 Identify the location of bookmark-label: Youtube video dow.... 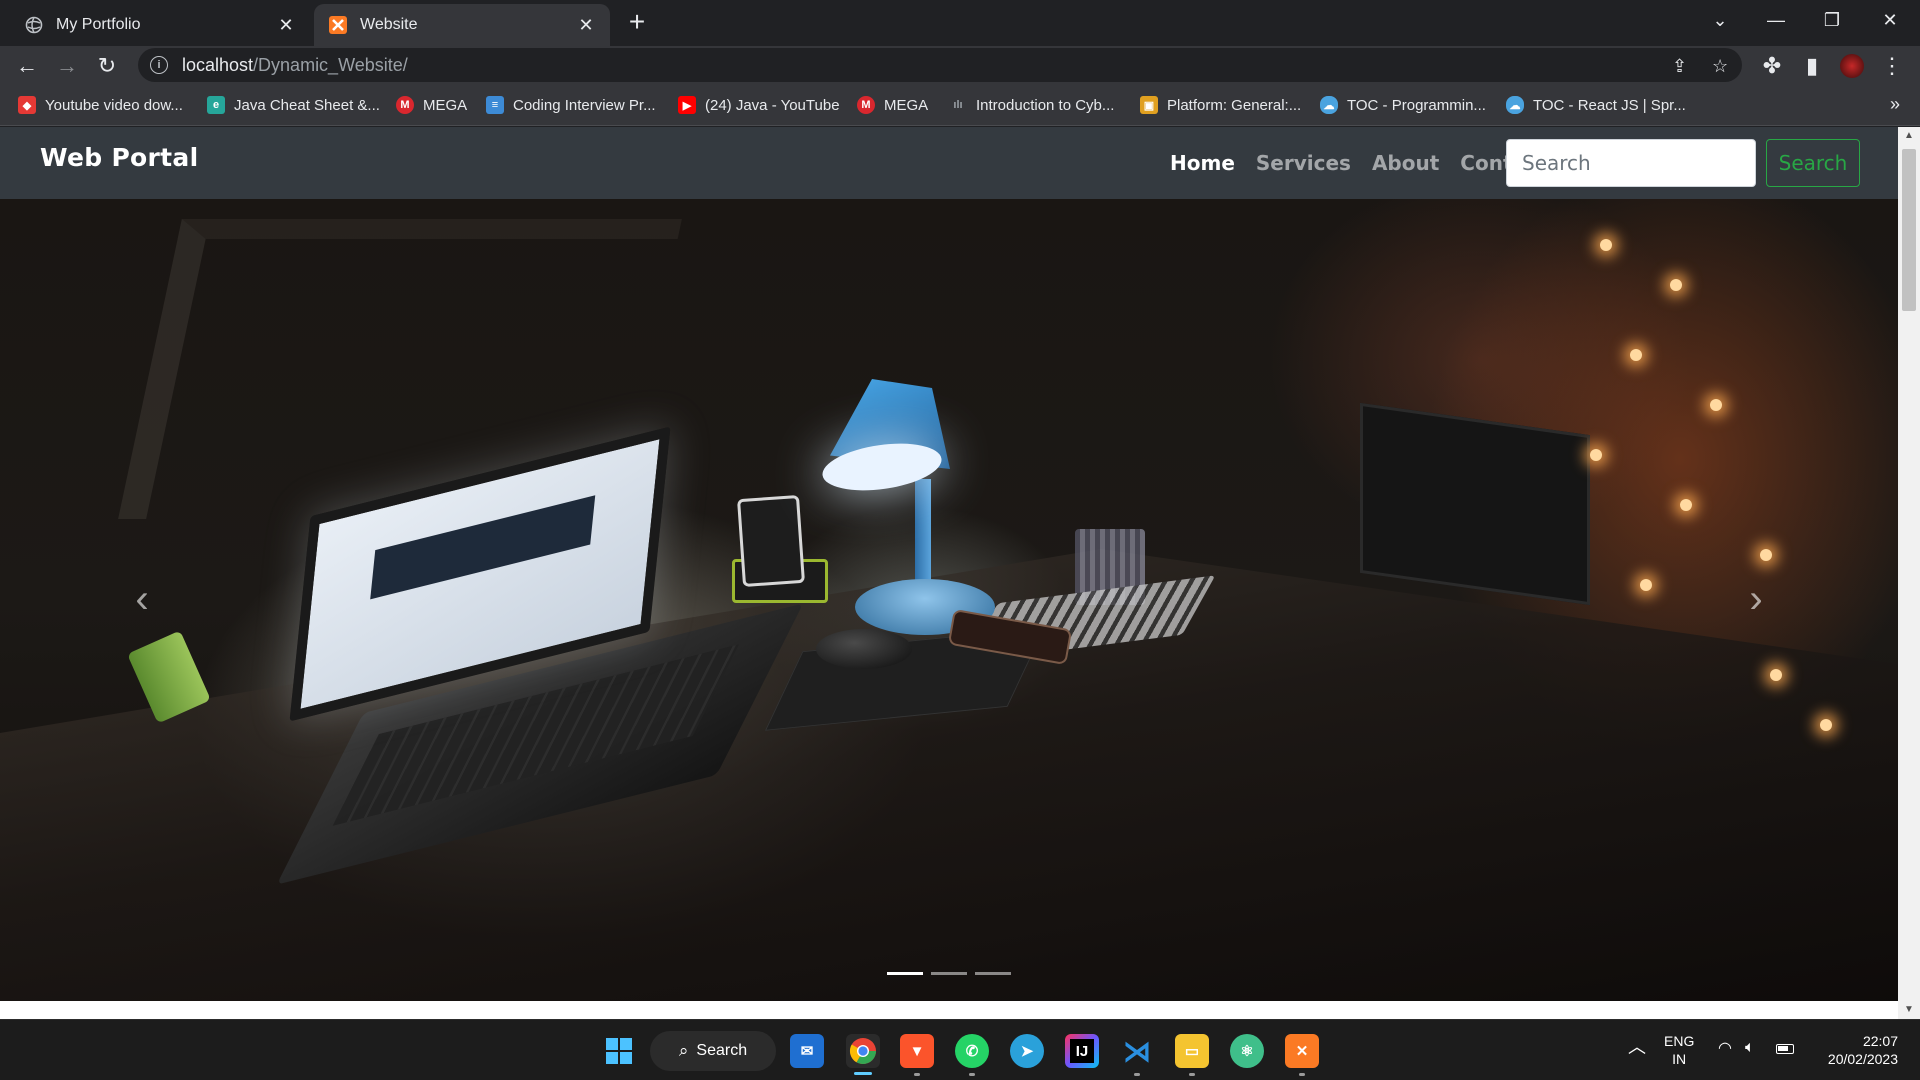
(114, 105).